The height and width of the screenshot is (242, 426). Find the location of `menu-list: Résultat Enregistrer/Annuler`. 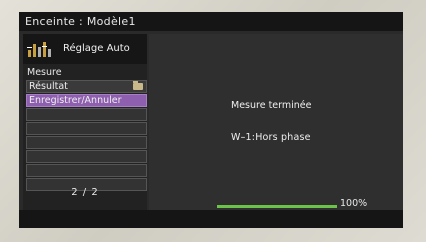

menu-list: Résultat Enregistrer/Annuler is located at coordinates (86, 136).